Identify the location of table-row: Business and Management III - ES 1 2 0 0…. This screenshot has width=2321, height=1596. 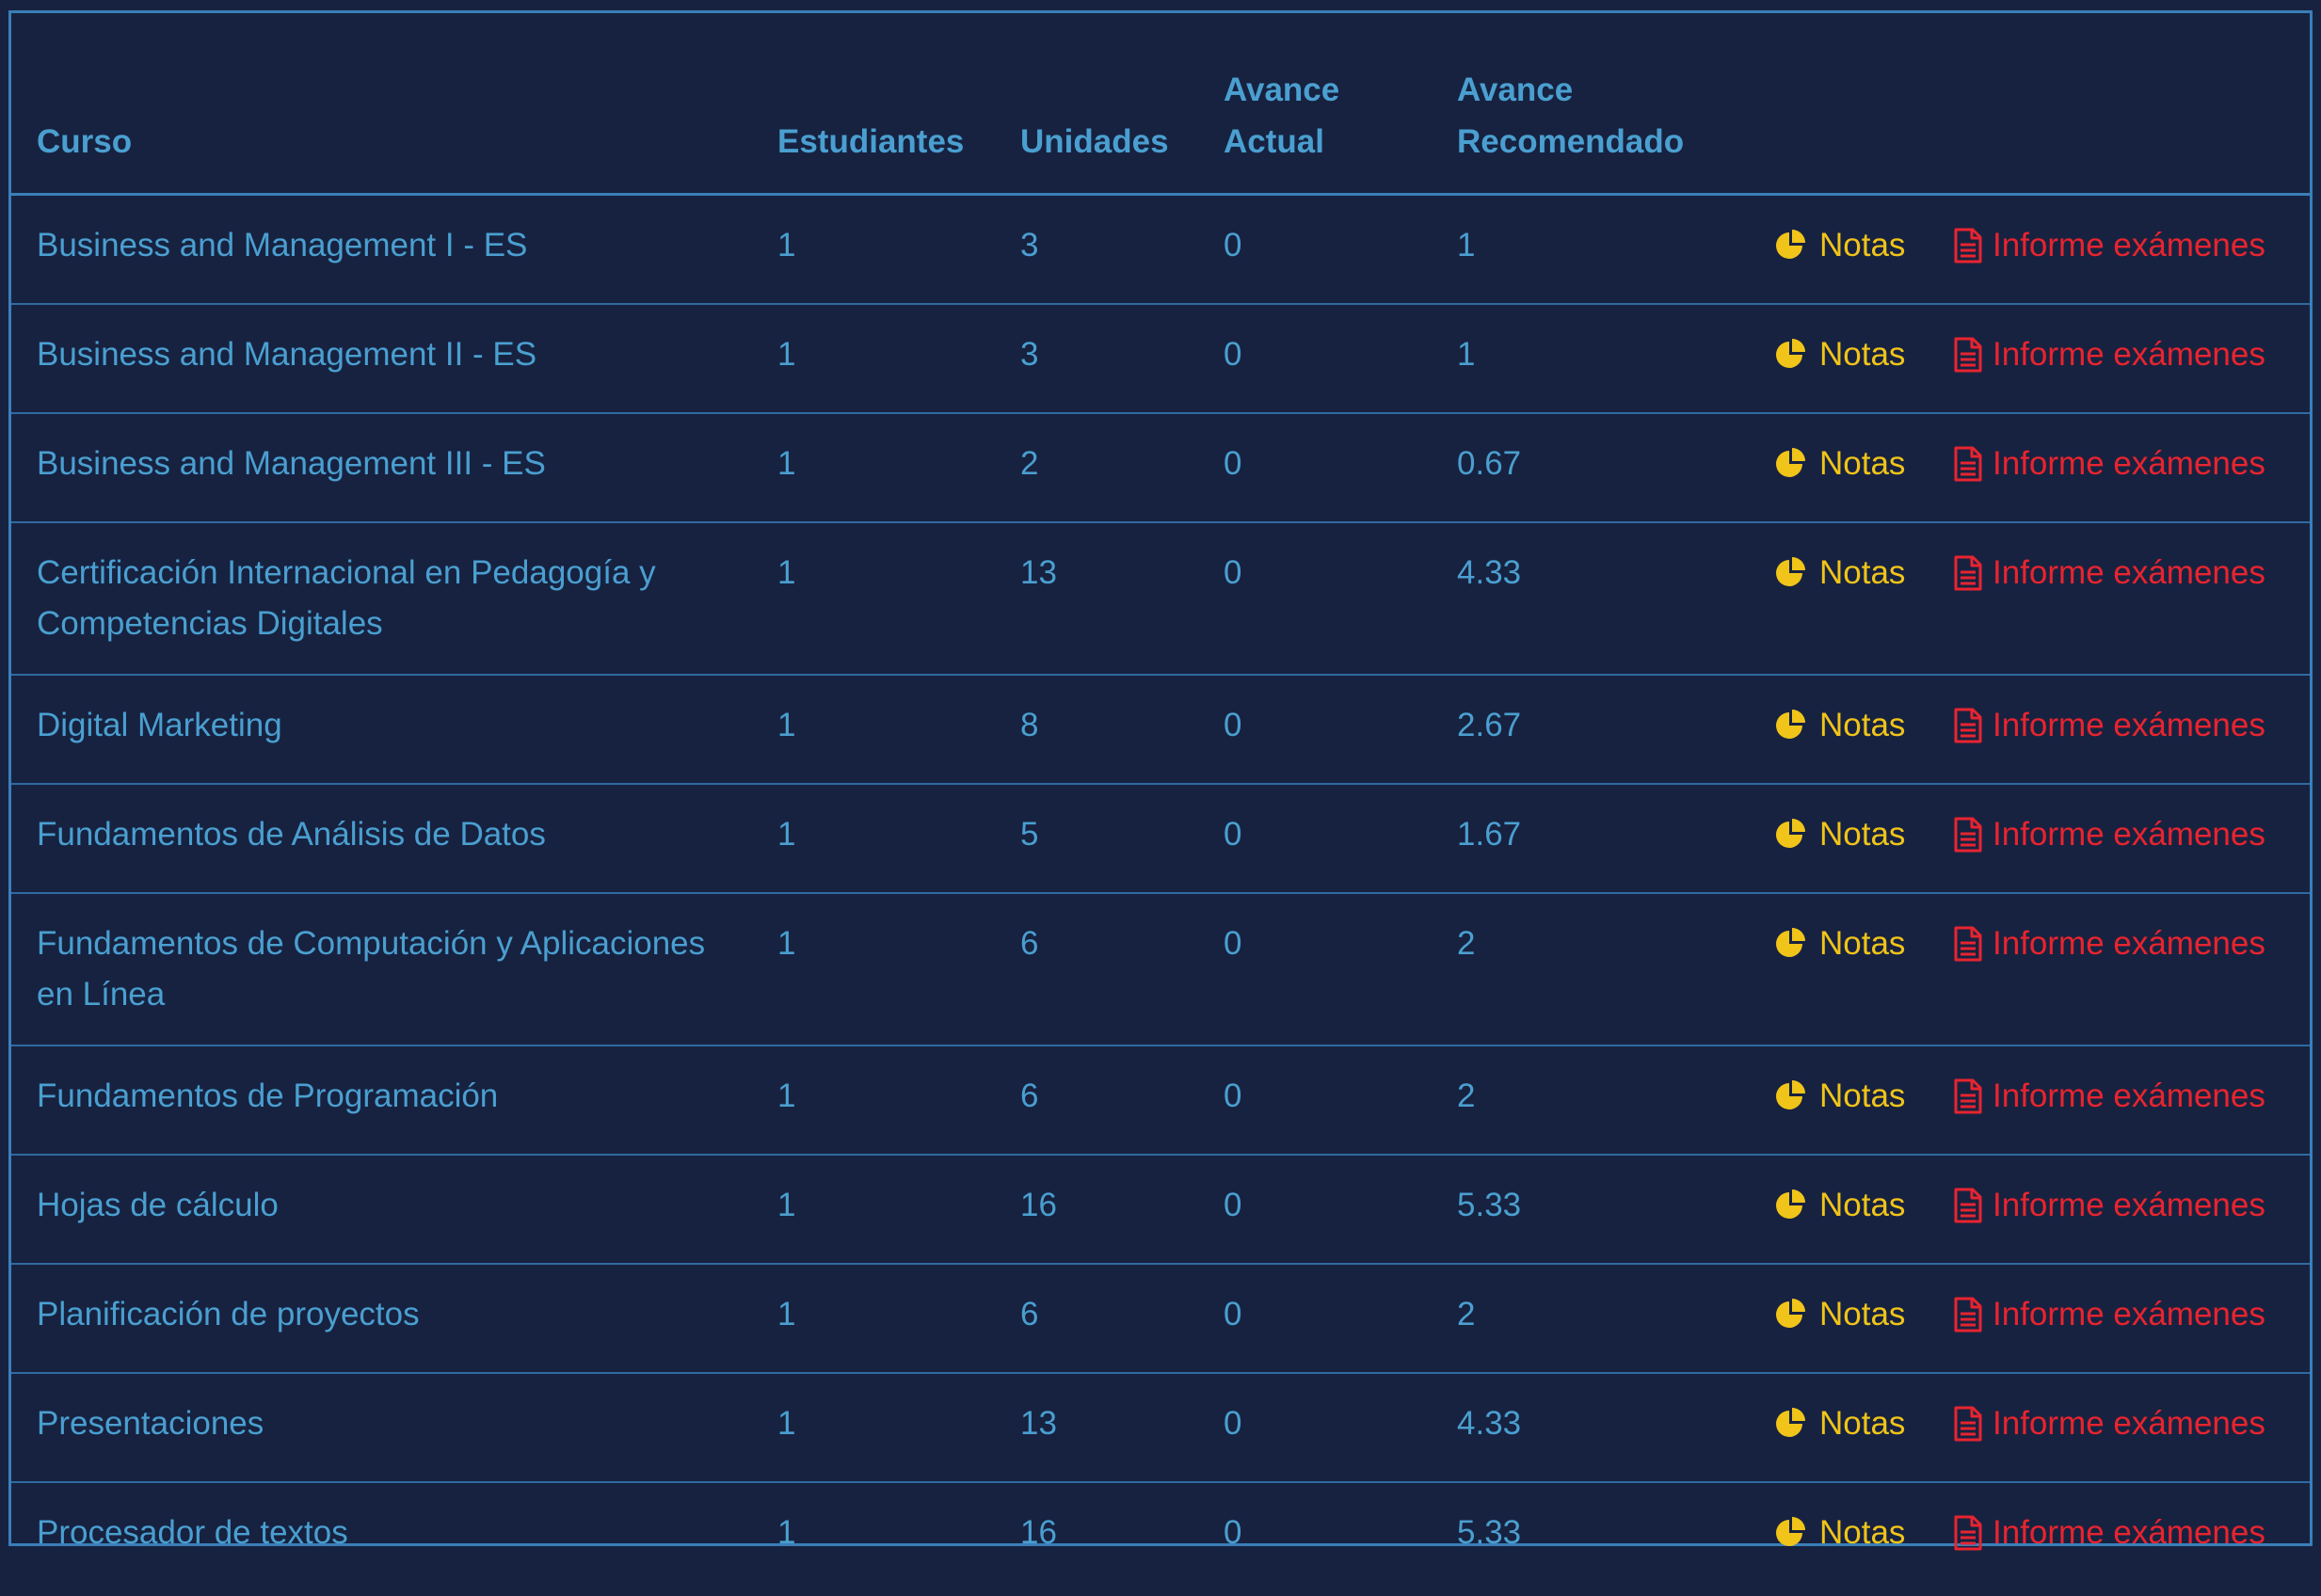
(1160, 467).